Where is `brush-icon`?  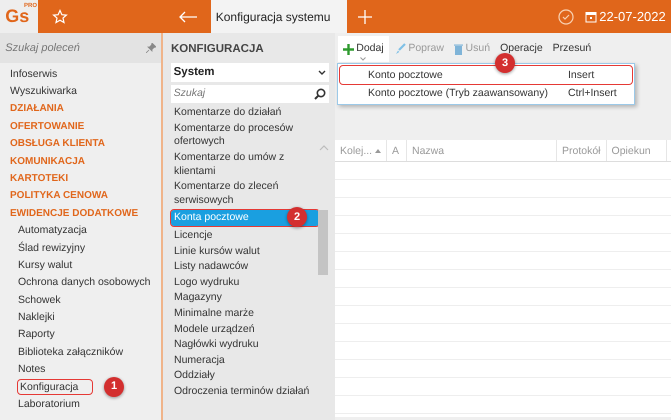 brush-icon is located at coordinates (400, 49).